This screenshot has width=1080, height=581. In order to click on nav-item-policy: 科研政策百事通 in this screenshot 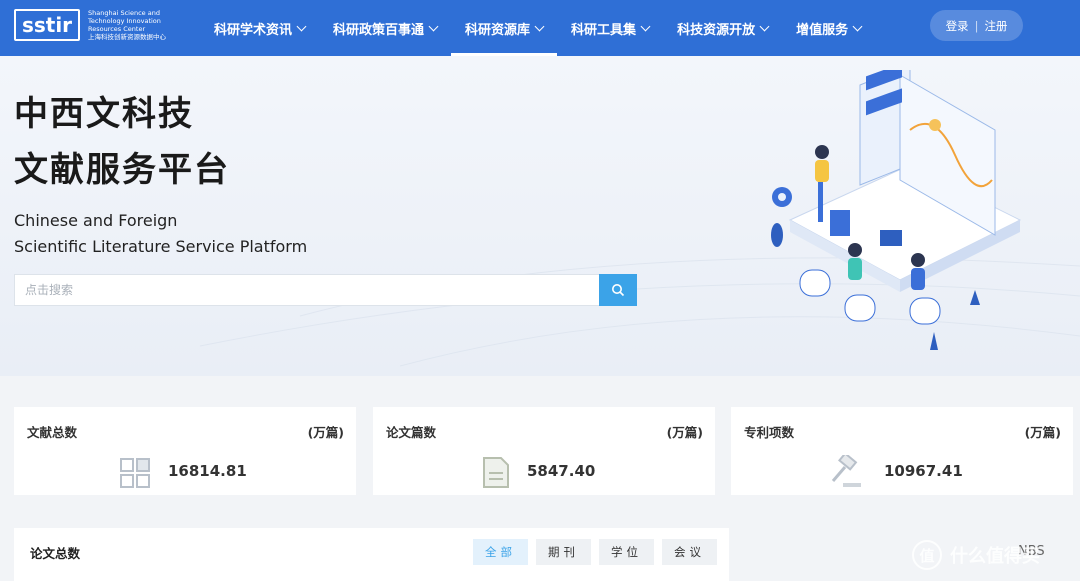, I will do `click(385, 28)`.